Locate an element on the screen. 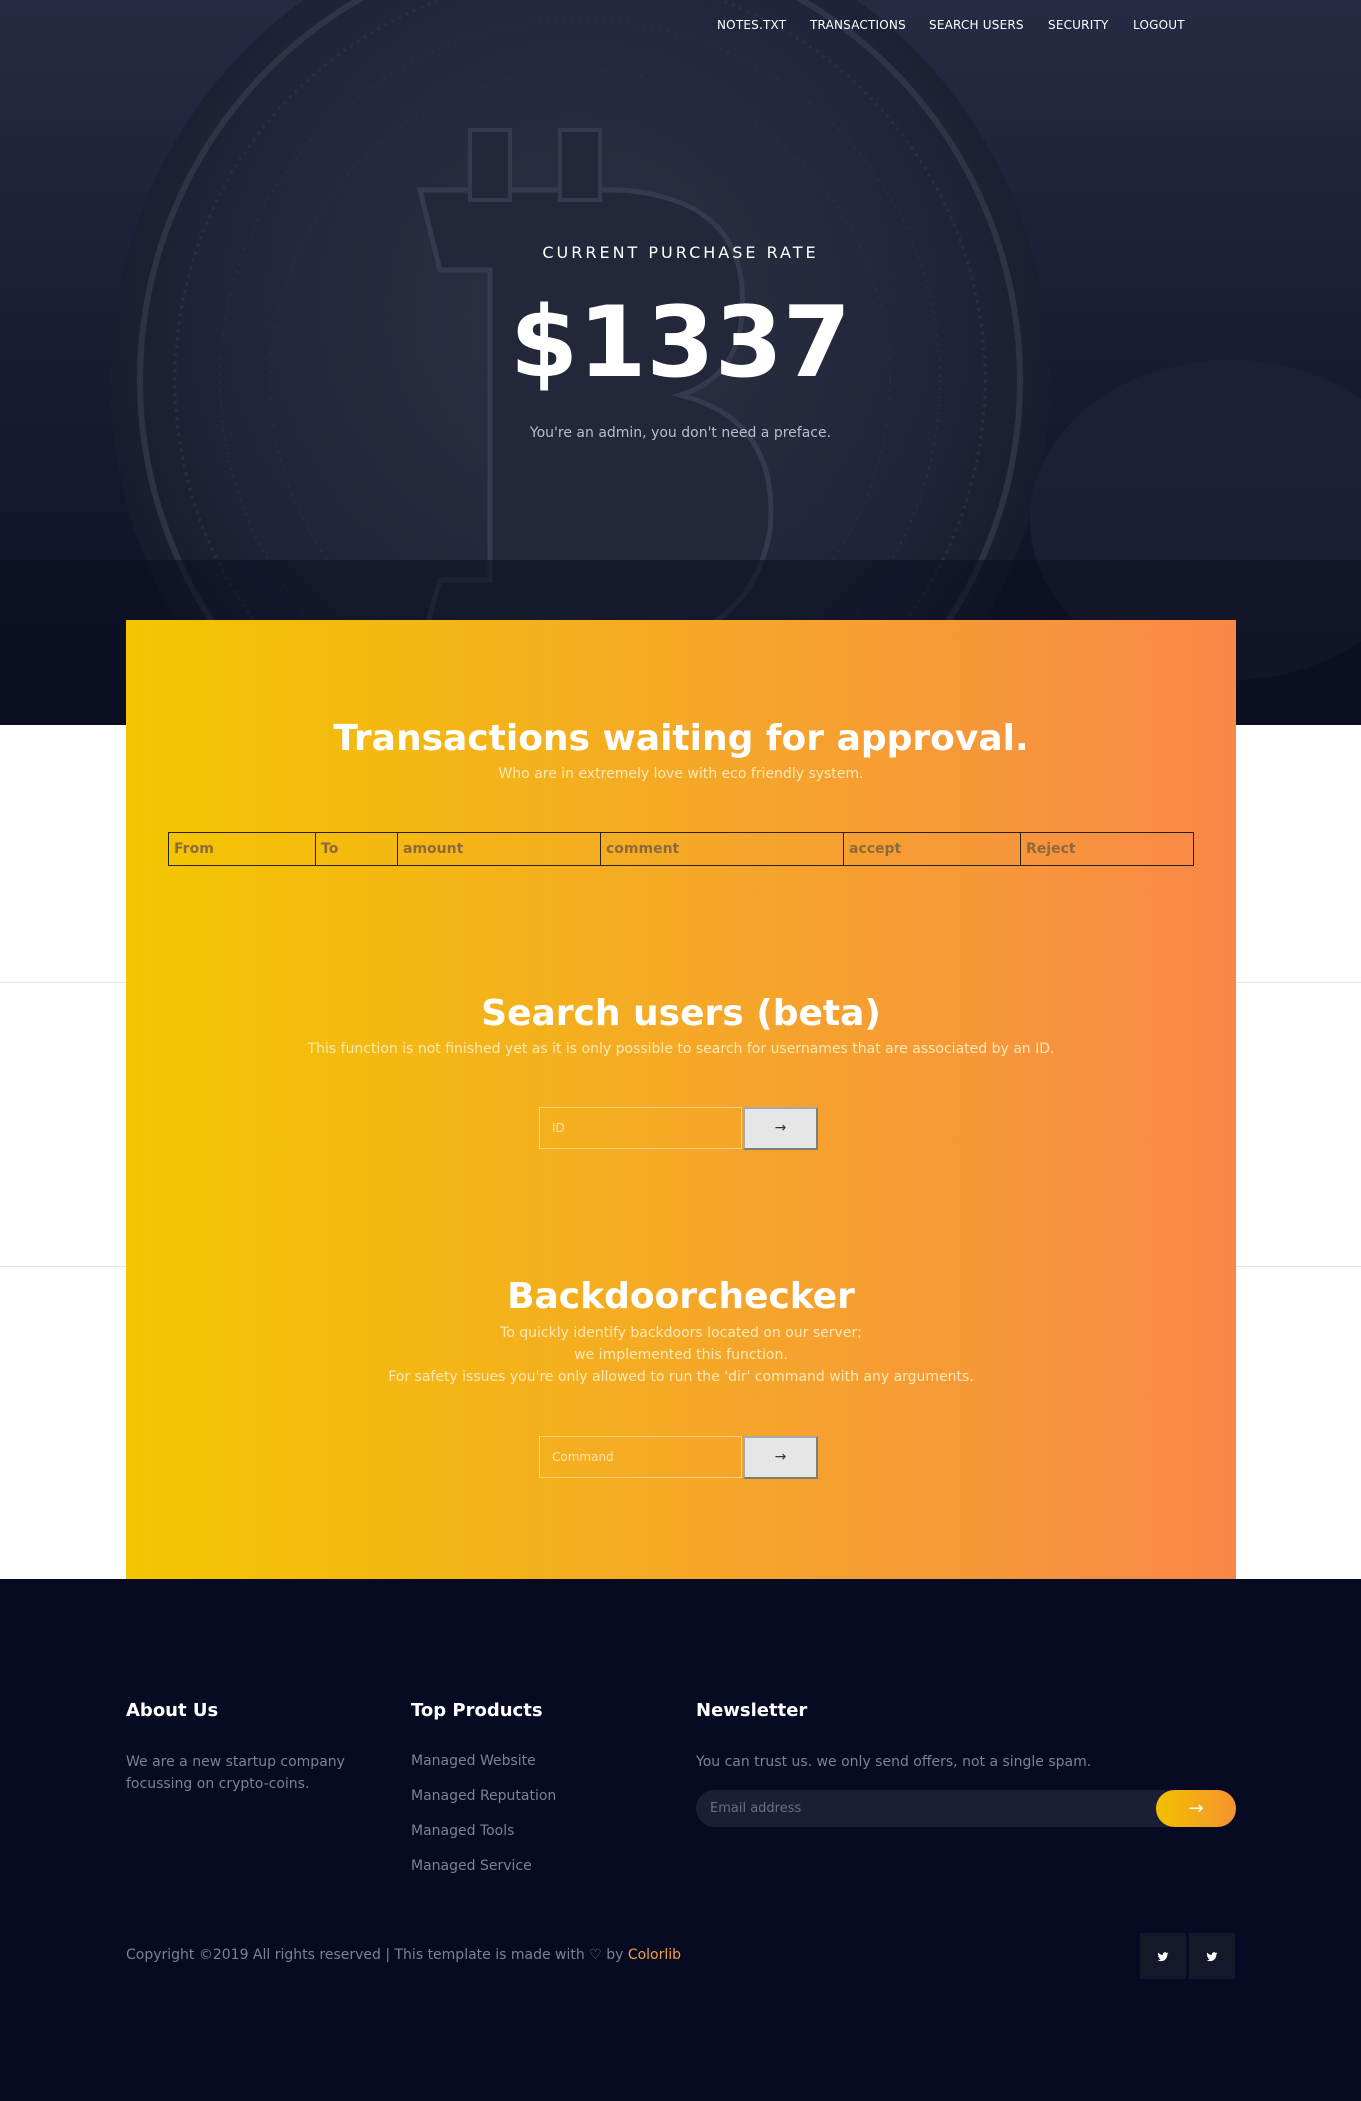 This screenshot has height=2101, width=1361. product-link: Managed Tools is located at coordinates (462, 1831).